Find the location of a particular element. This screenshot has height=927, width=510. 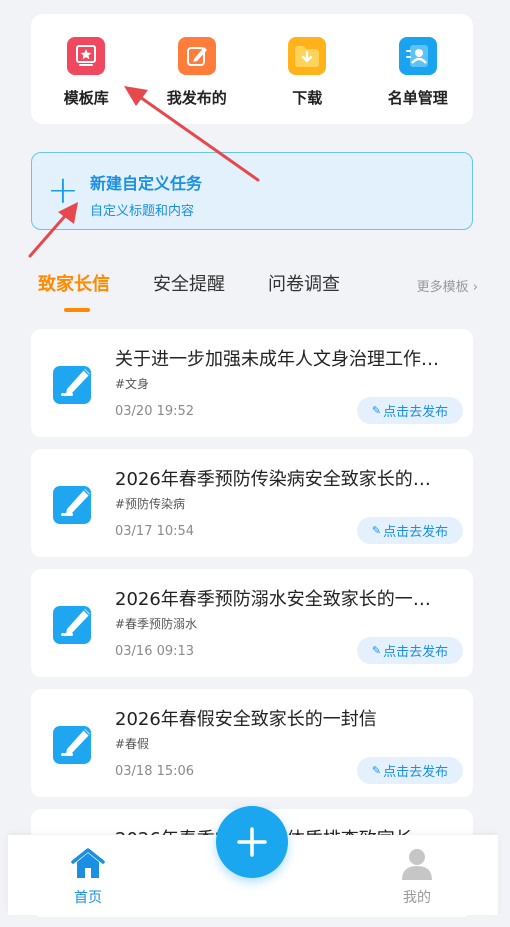

item-tag: #春季预防溺水 is located at coordinates (156, 624).